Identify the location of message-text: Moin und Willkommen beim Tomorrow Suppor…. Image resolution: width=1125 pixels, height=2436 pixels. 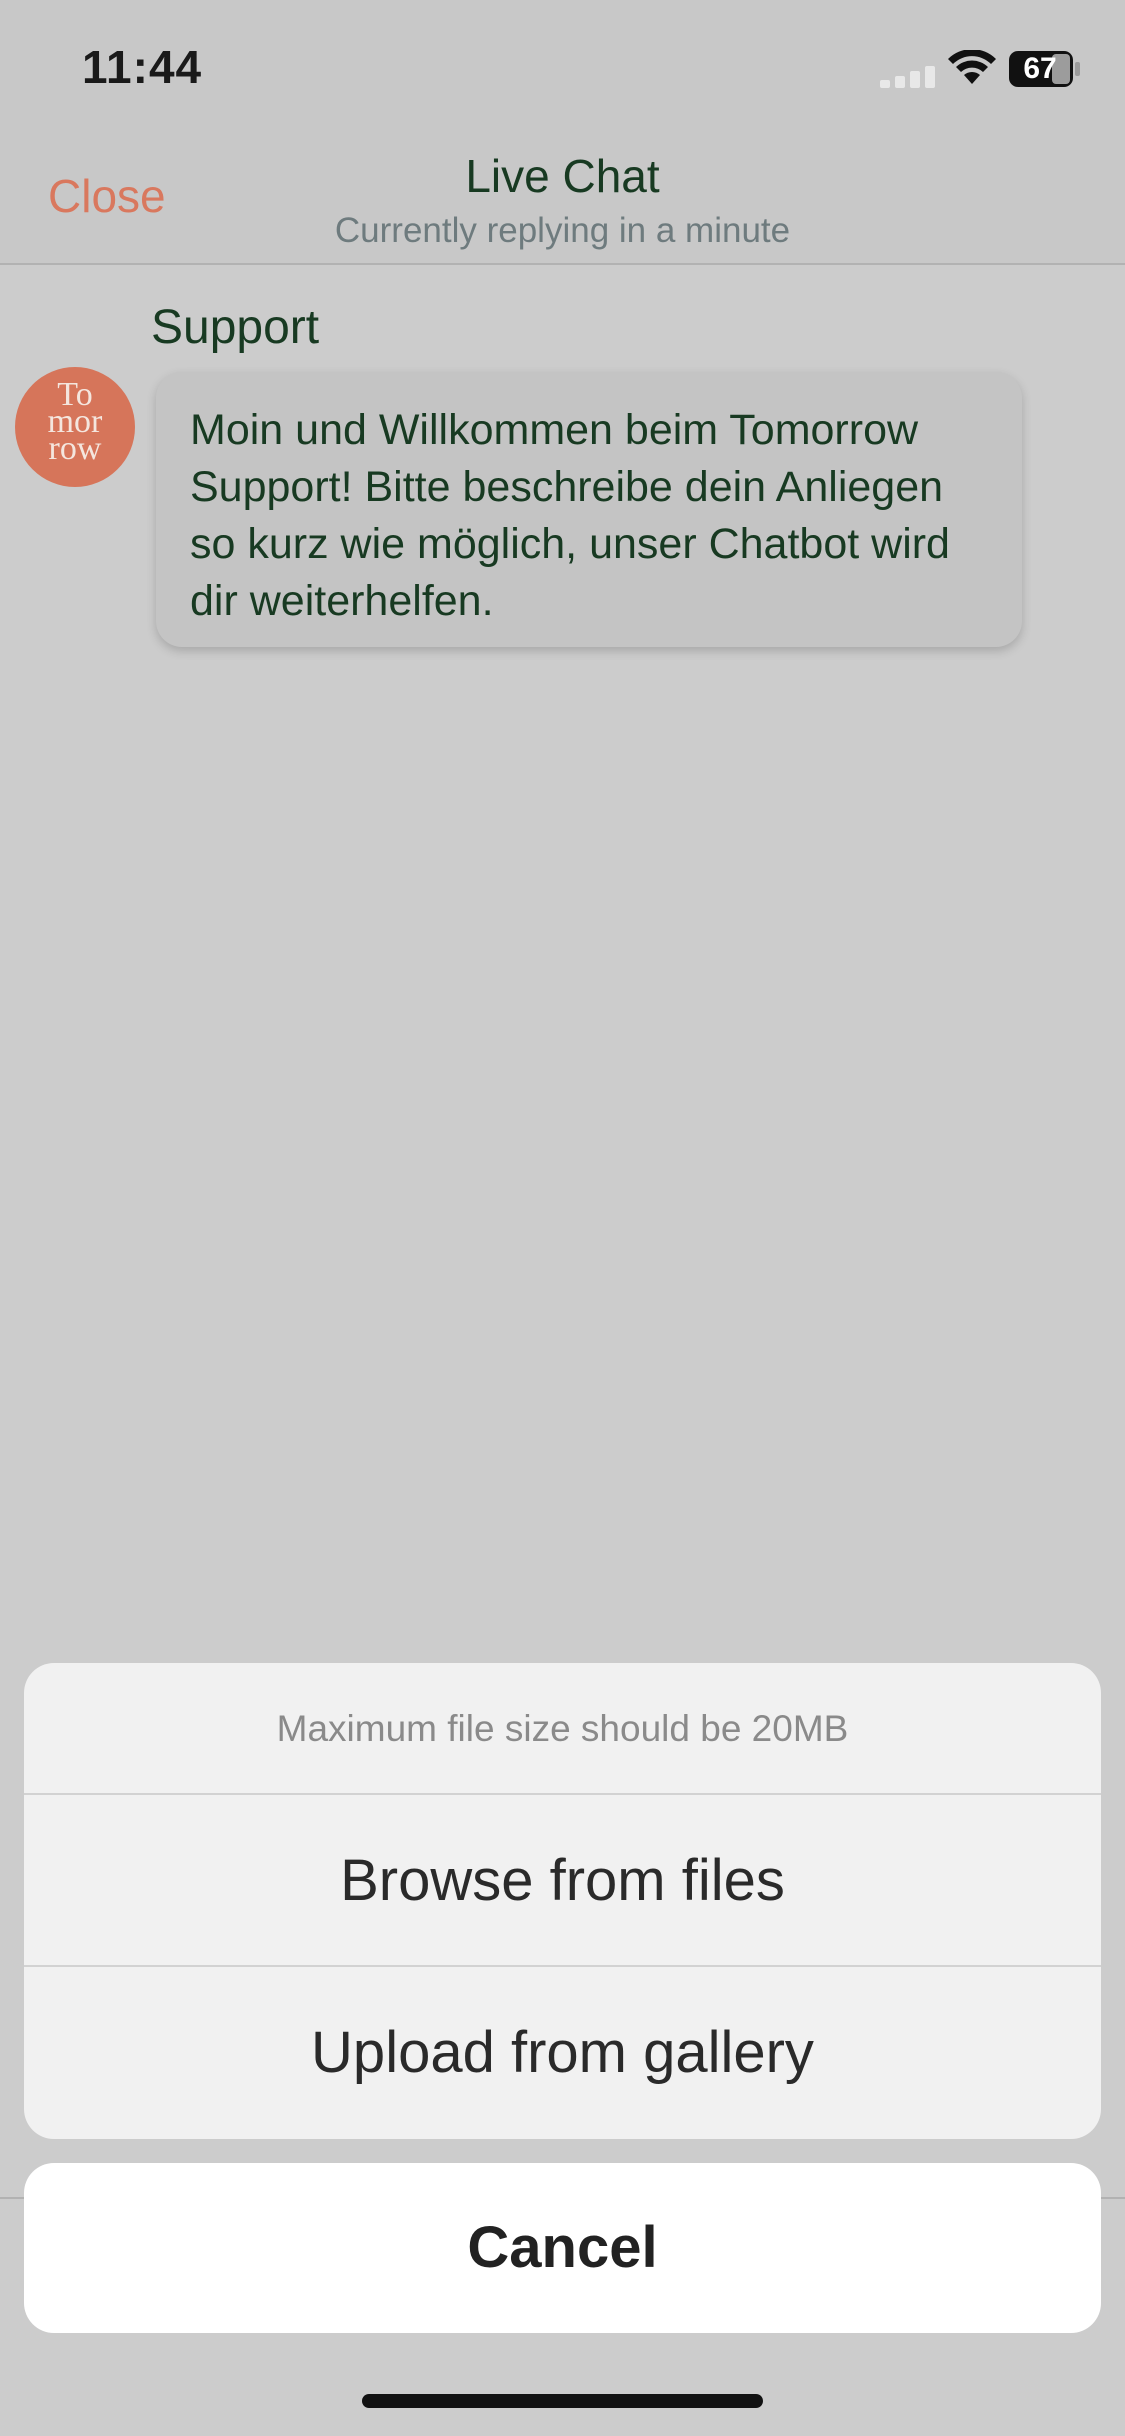
(570, 515).